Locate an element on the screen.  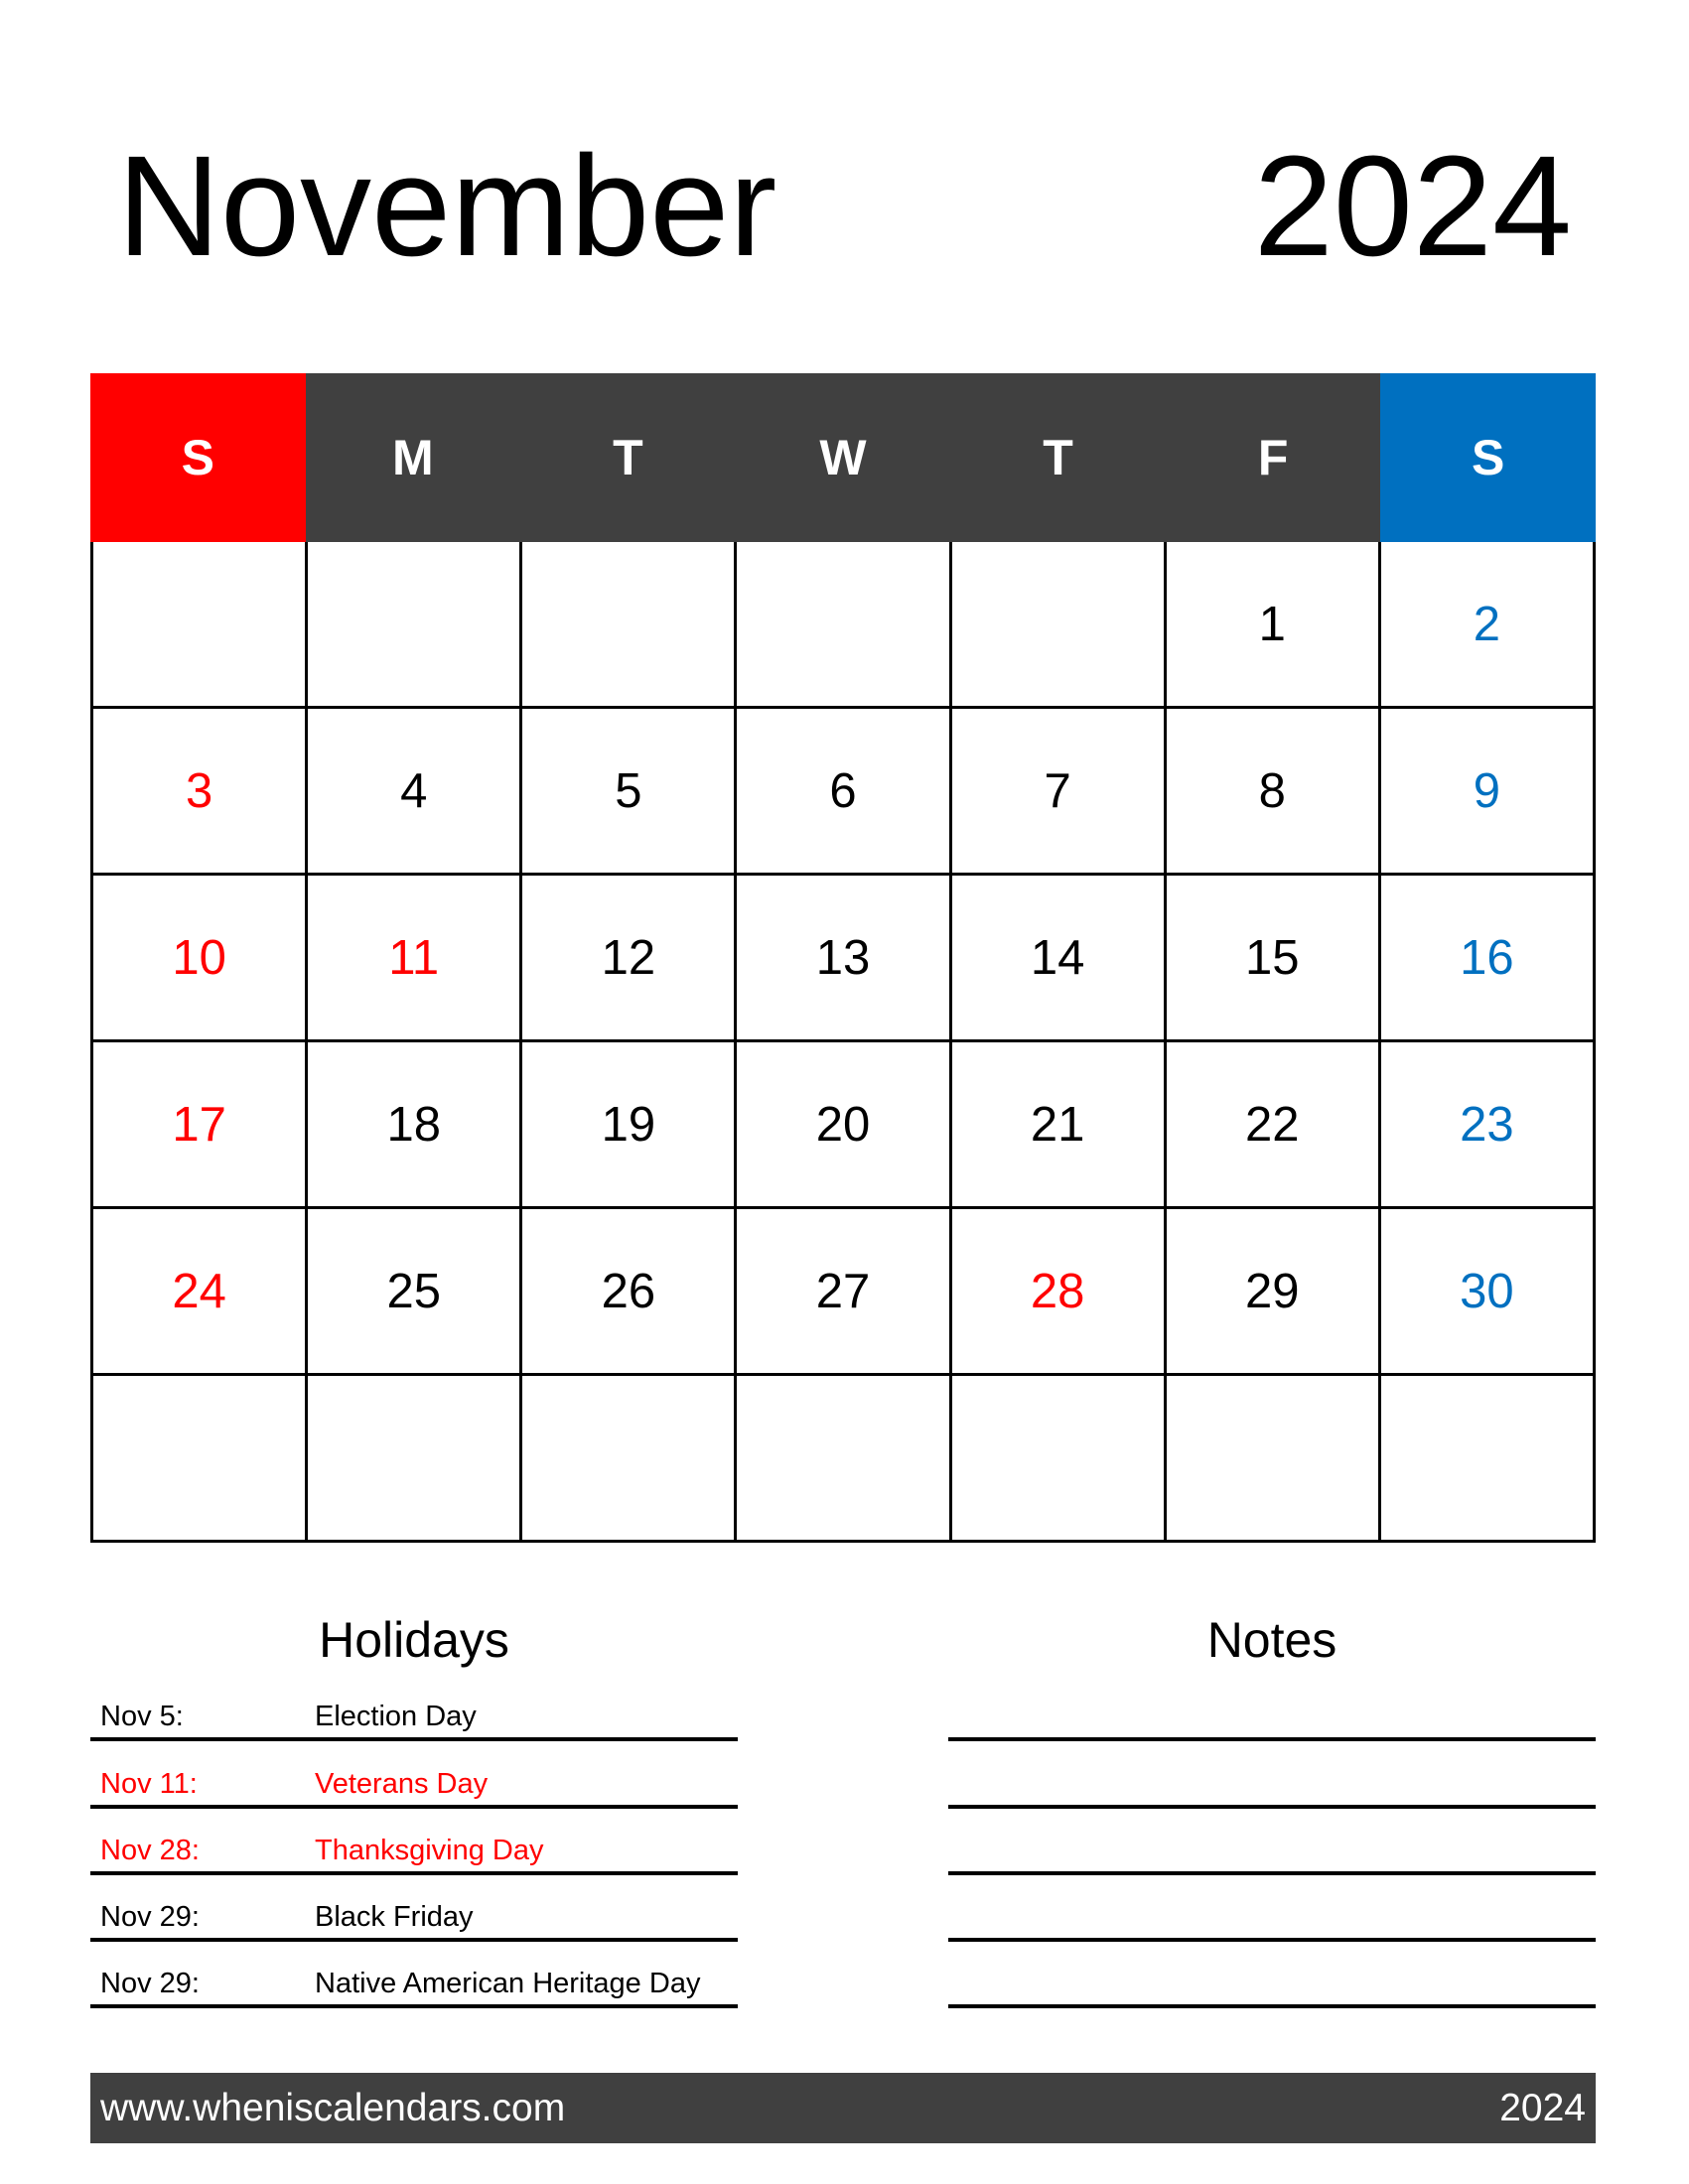
weekday-header-6: S is located at coordinates (1488, 457).